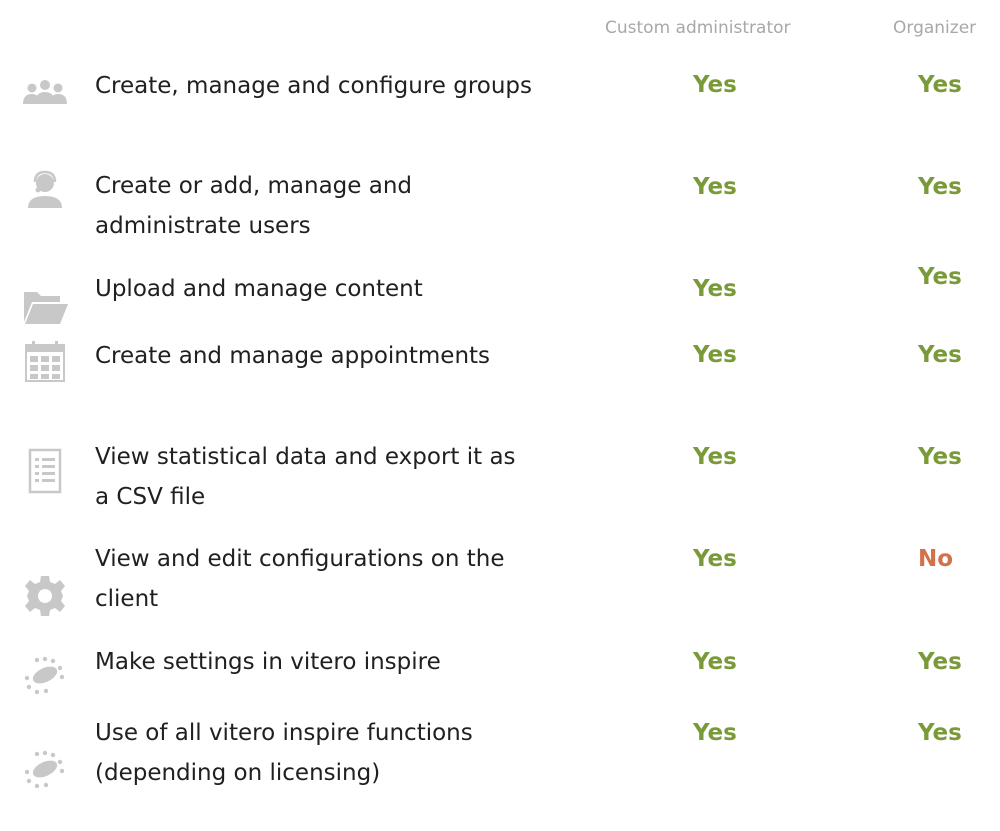 The width and height of the screenshot is (1000, 831). What do you see at coordinates (268, 662) in the screenshot?
I see `row-label: Make settings in vitero inspire` at bounding box center [268, 662].